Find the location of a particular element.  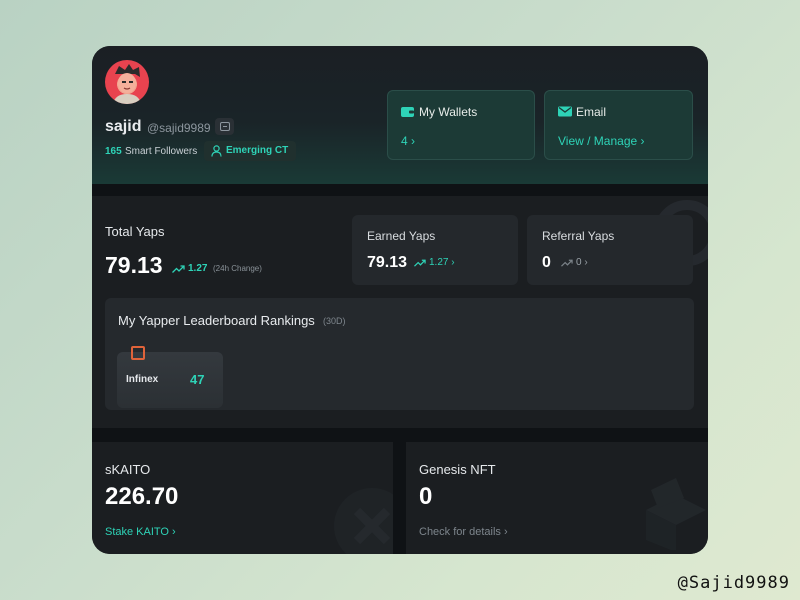

skaito-panel: sKAITO 226.70 Stake KAITO › is located at coordinates (242, 498).